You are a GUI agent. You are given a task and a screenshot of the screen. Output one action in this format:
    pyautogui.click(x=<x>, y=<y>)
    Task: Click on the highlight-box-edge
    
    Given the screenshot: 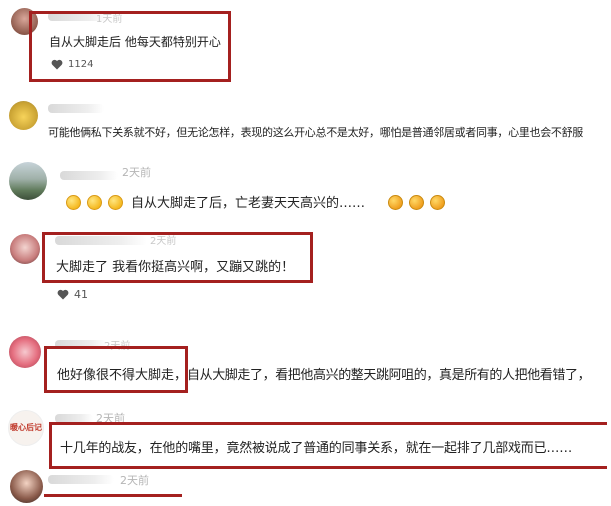 What is the action you would take?
    pyautogui.click(x=113, y=495)
    